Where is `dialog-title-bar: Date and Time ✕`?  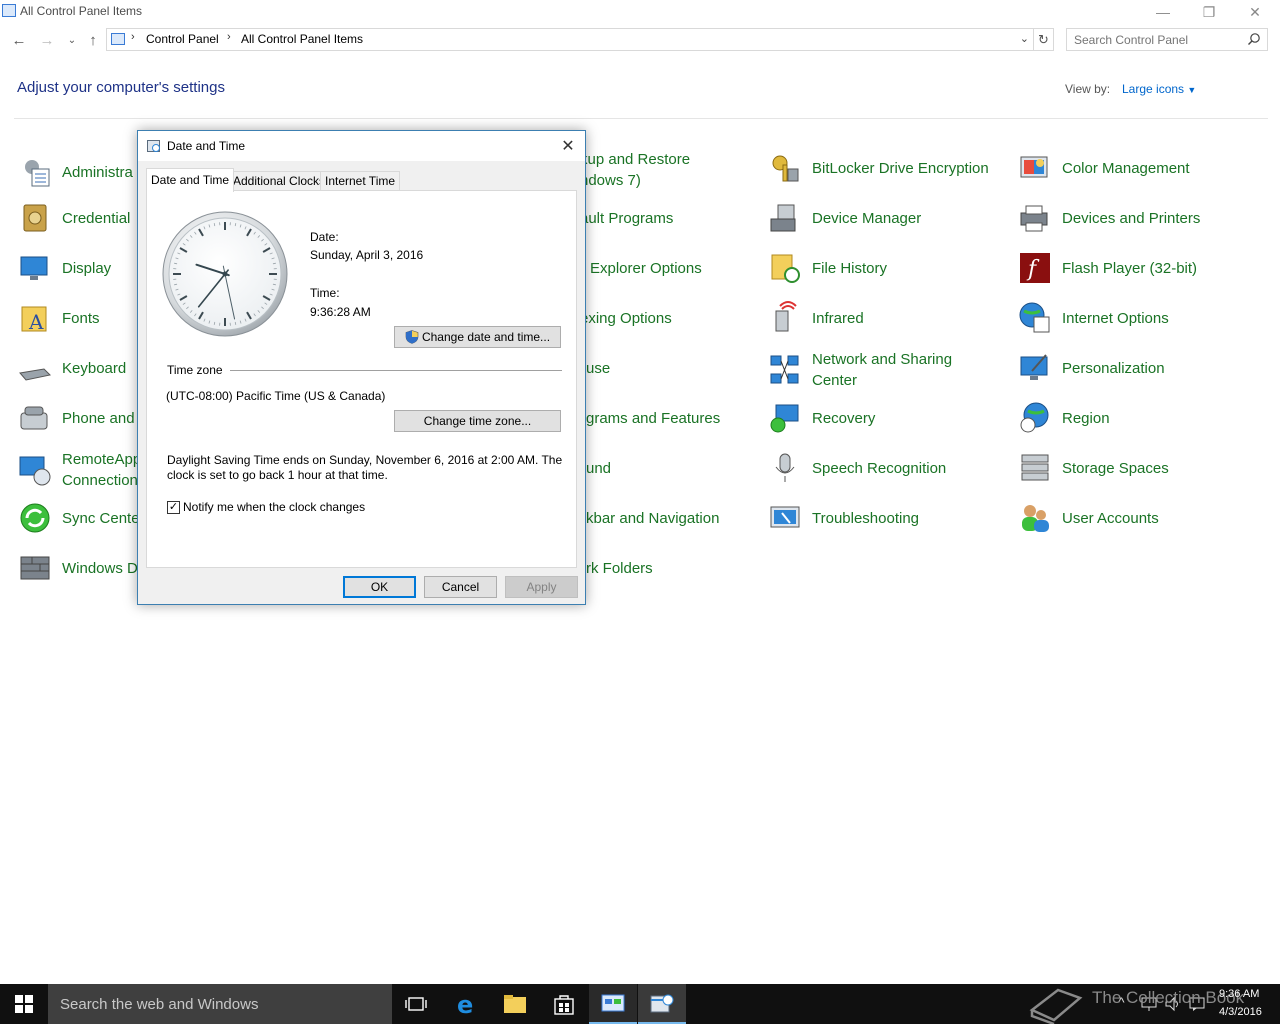
dialog-title-bar: Date and Time ✕ is located at coordinates (361, 146).